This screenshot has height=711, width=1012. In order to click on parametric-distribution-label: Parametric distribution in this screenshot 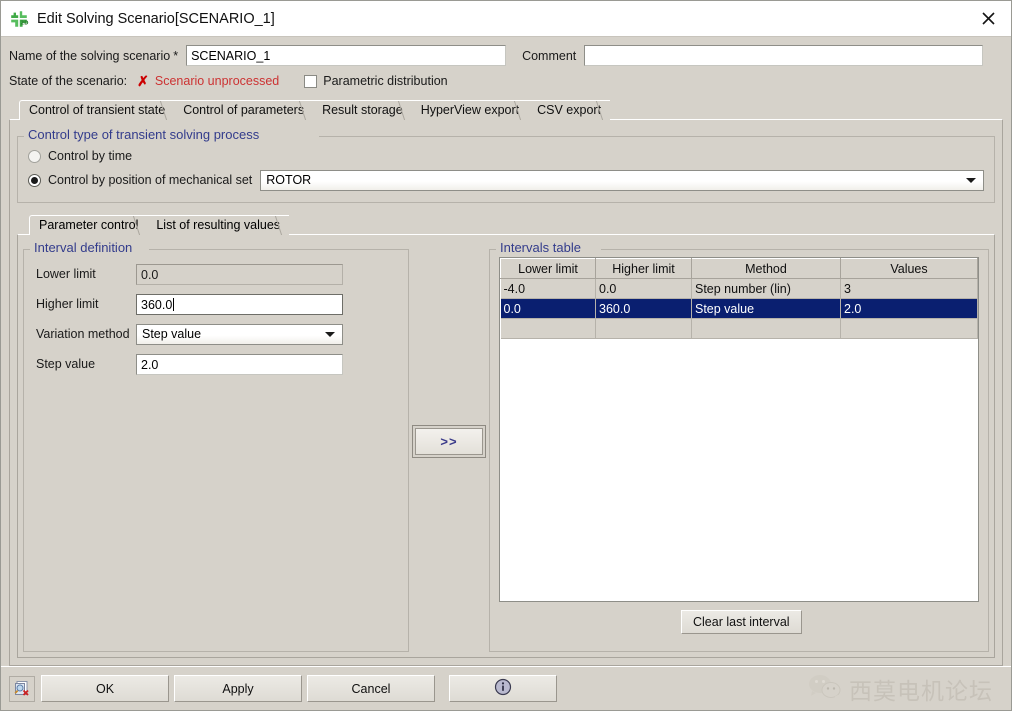, I will do `click(385, 81)`.